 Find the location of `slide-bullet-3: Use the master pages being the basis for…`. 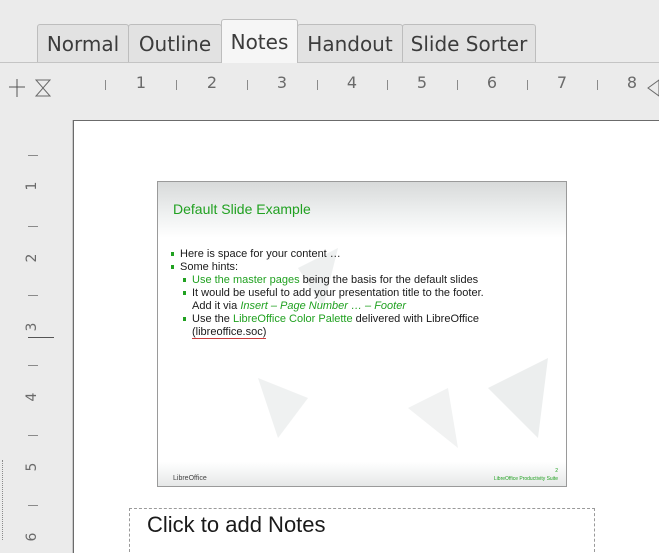

slide-bullet-3: Use the master pages being the basis for… is located at coordinates (372, 280).